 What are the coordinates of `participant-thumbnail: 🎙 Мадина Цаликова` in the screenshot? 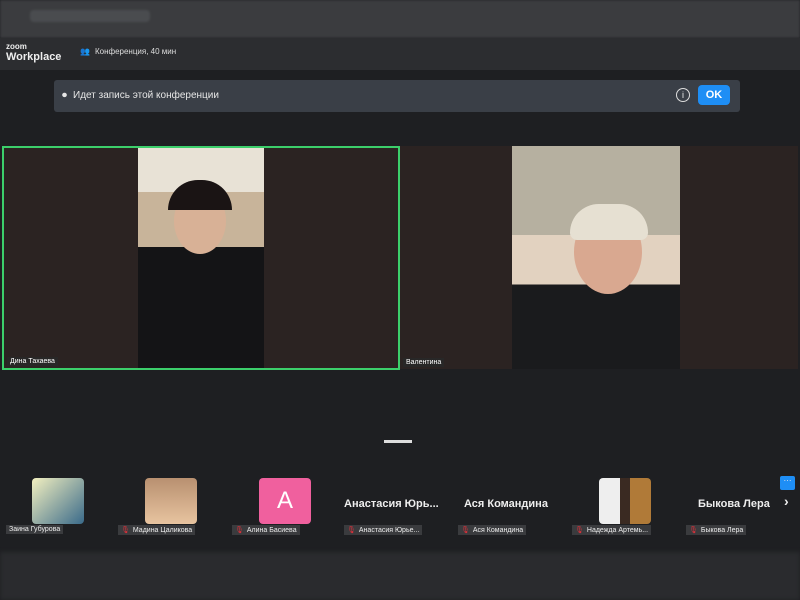 It's located at (168, 508).